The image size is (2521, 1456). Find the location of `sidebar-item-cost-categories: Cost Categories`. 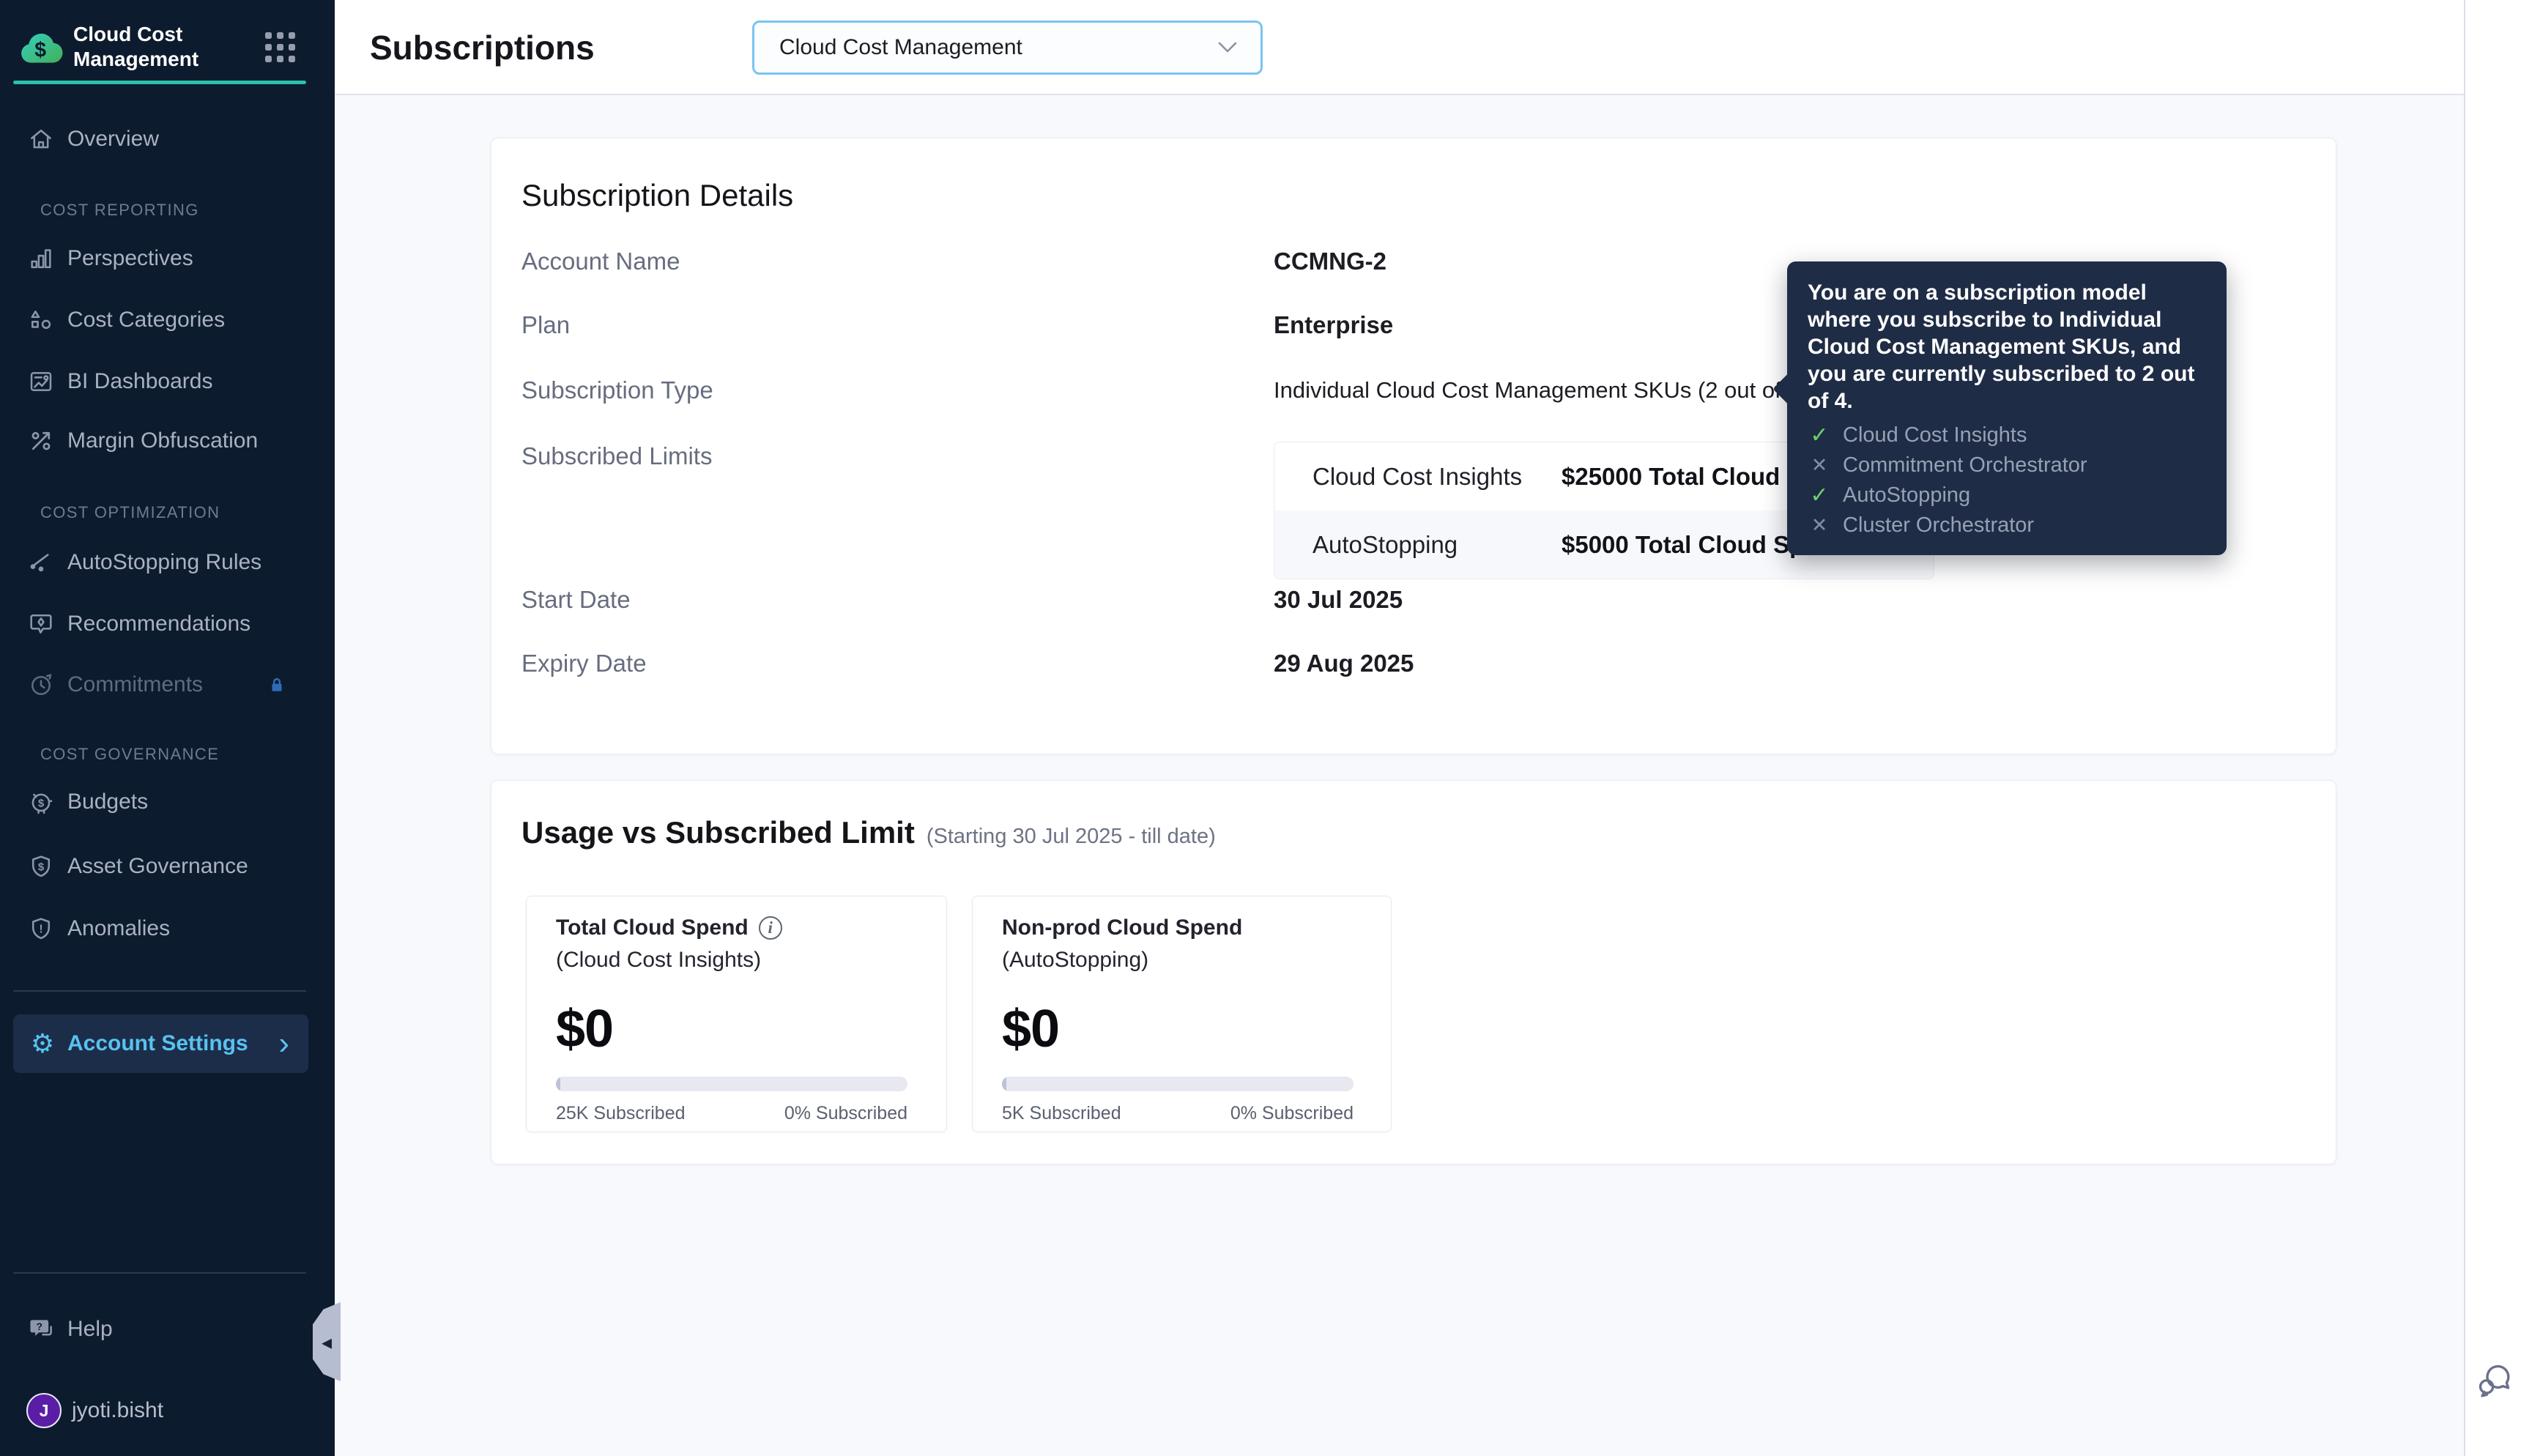

sidebar-item-cost-categories: Cost Categories is located at coordinates (168, 320).